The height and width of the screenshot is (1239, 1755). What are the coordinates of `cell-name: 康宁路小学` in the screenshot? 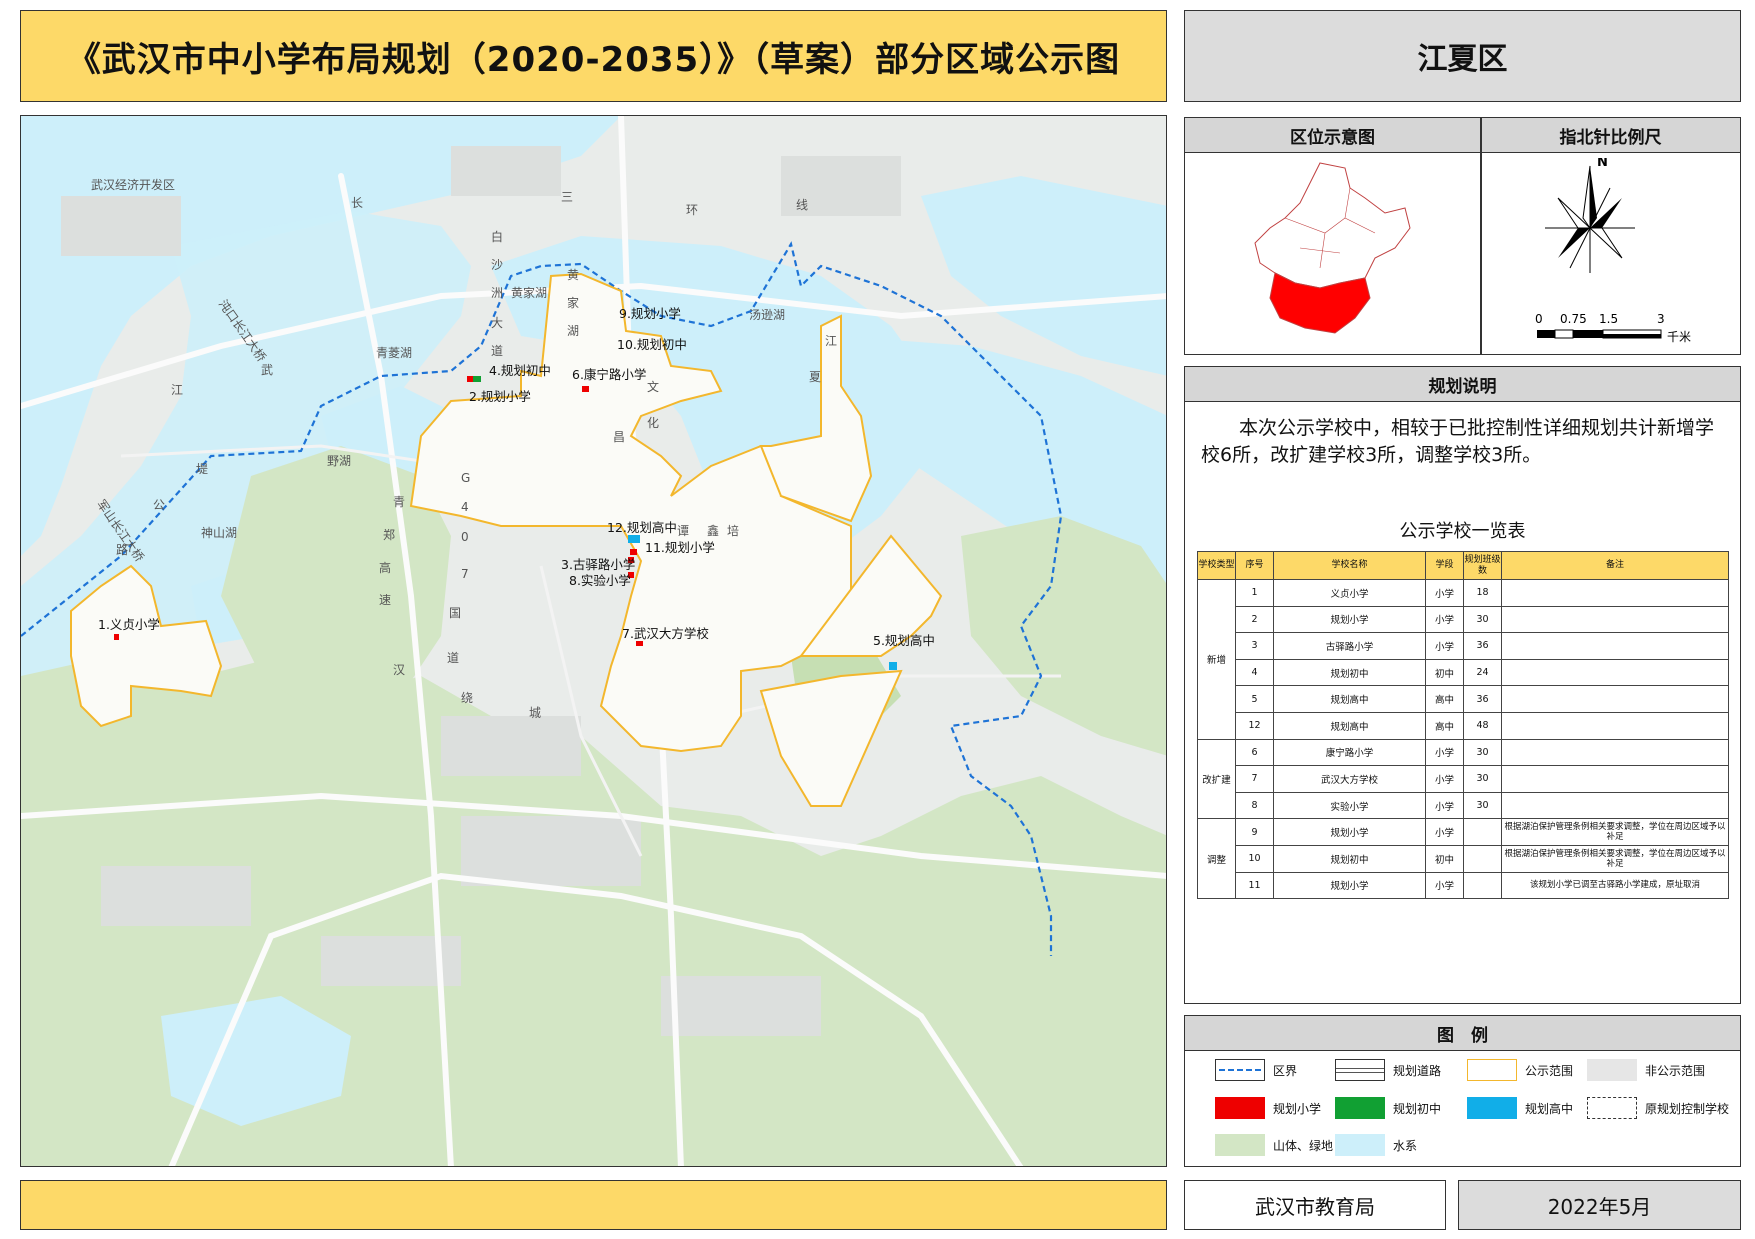 It's located at (1349, 752).